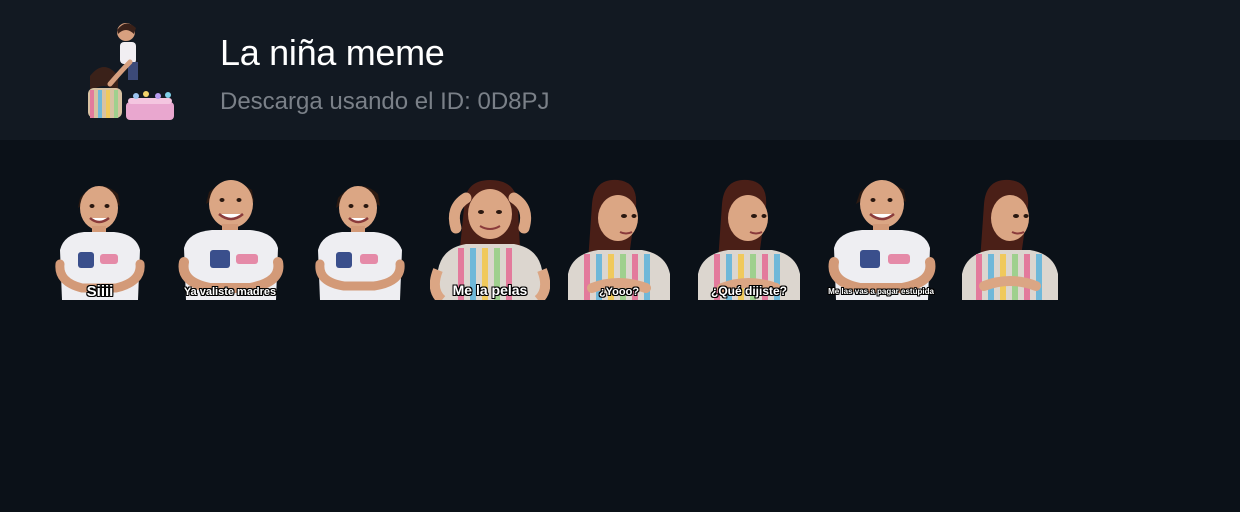  Describe the element at coordinates (490, 290) in the screenshot. I see `sticker-4-caption: Me la pelas` at that location.